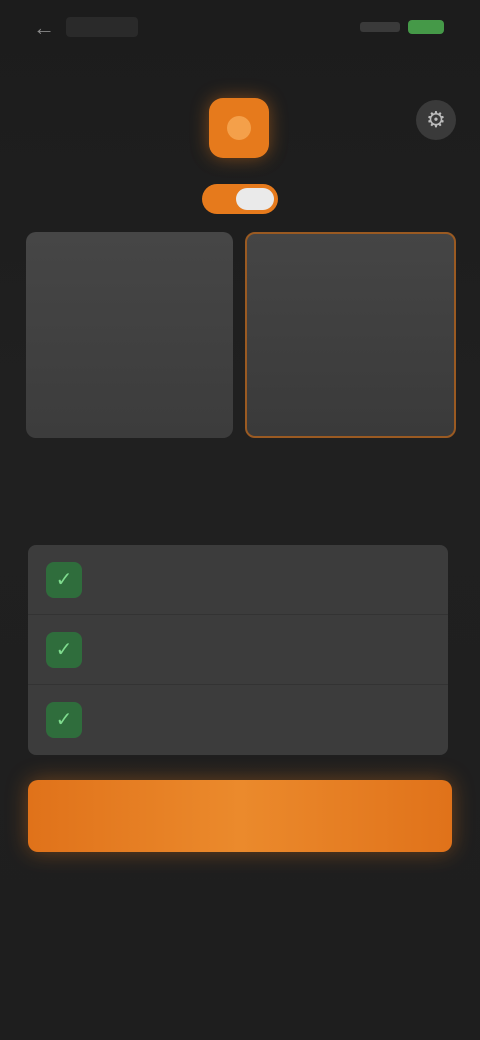  Describe the element at coordinates (426, 27) in the screenshot. I see `battery-icon` at that location.